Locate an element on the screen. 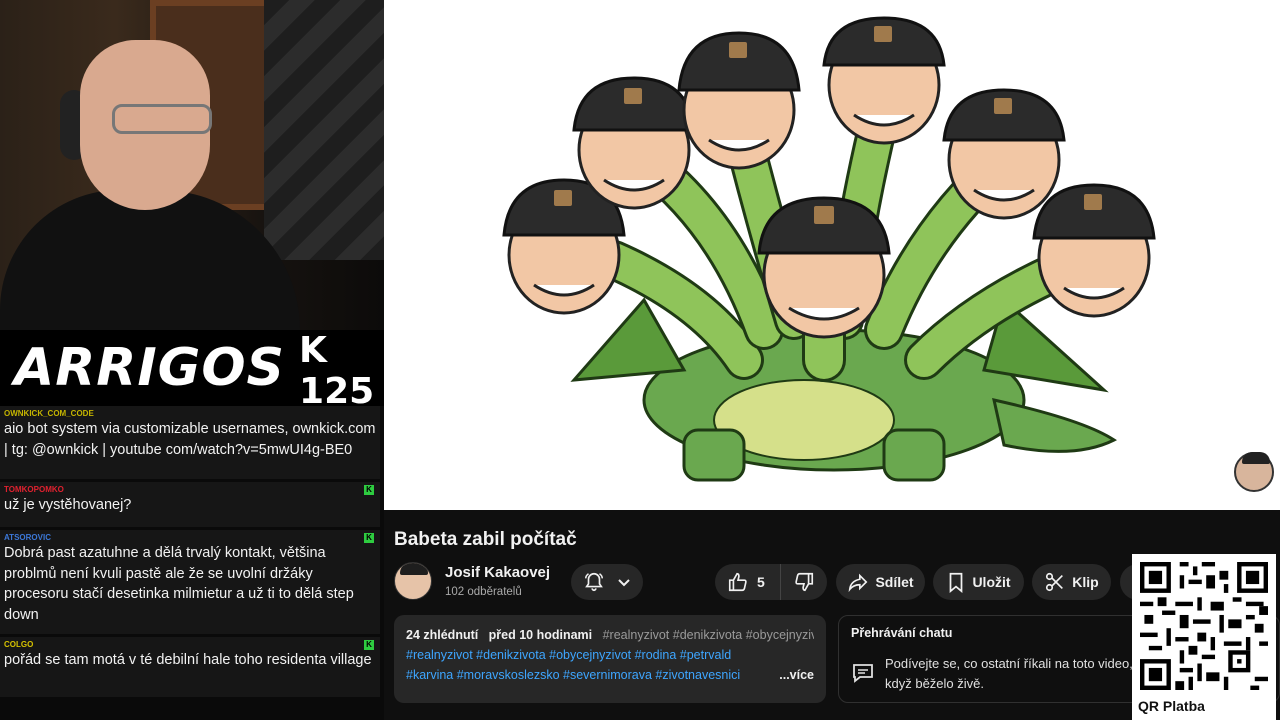  bookmark-icon is located at coordinates (956, 582).